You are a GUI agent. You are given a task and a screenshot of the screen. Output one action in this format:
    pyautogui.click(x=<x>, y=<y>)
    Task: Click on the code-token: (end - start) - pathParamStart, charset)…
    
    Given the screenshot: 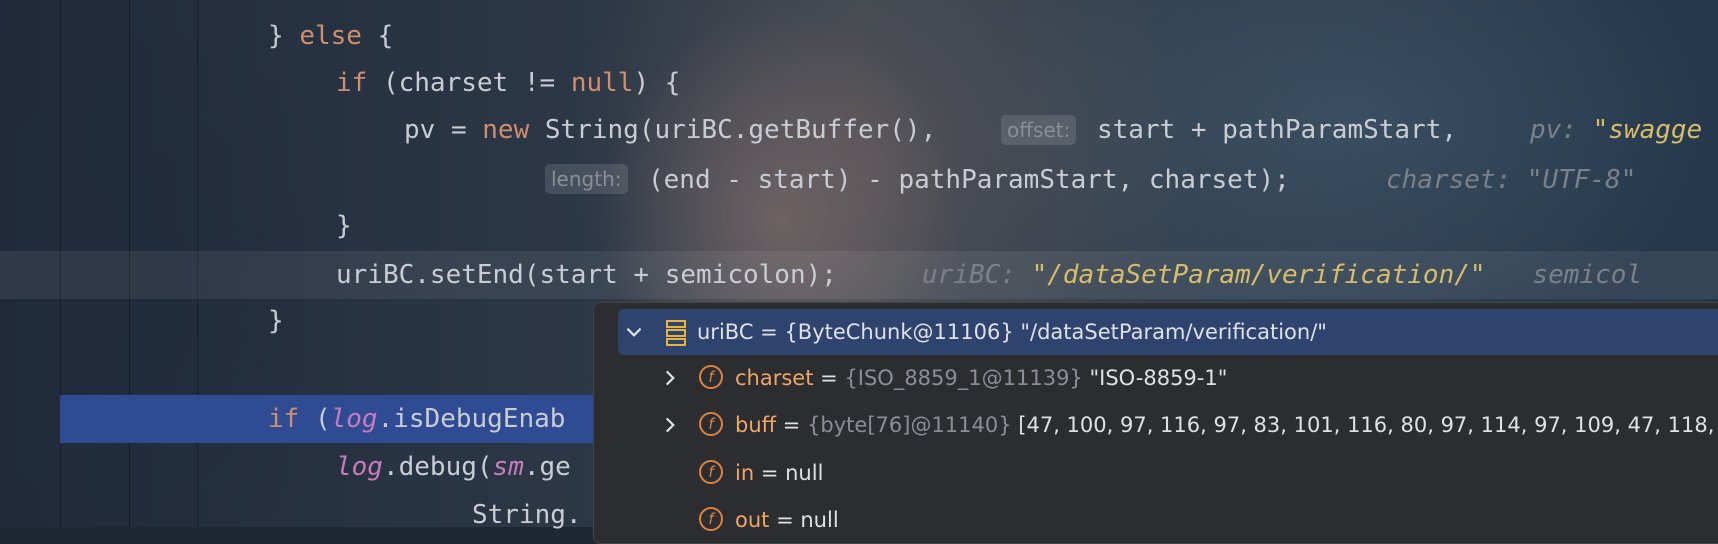 What is the action you would take?
    pyautogui.click(x=969, y=180)
    